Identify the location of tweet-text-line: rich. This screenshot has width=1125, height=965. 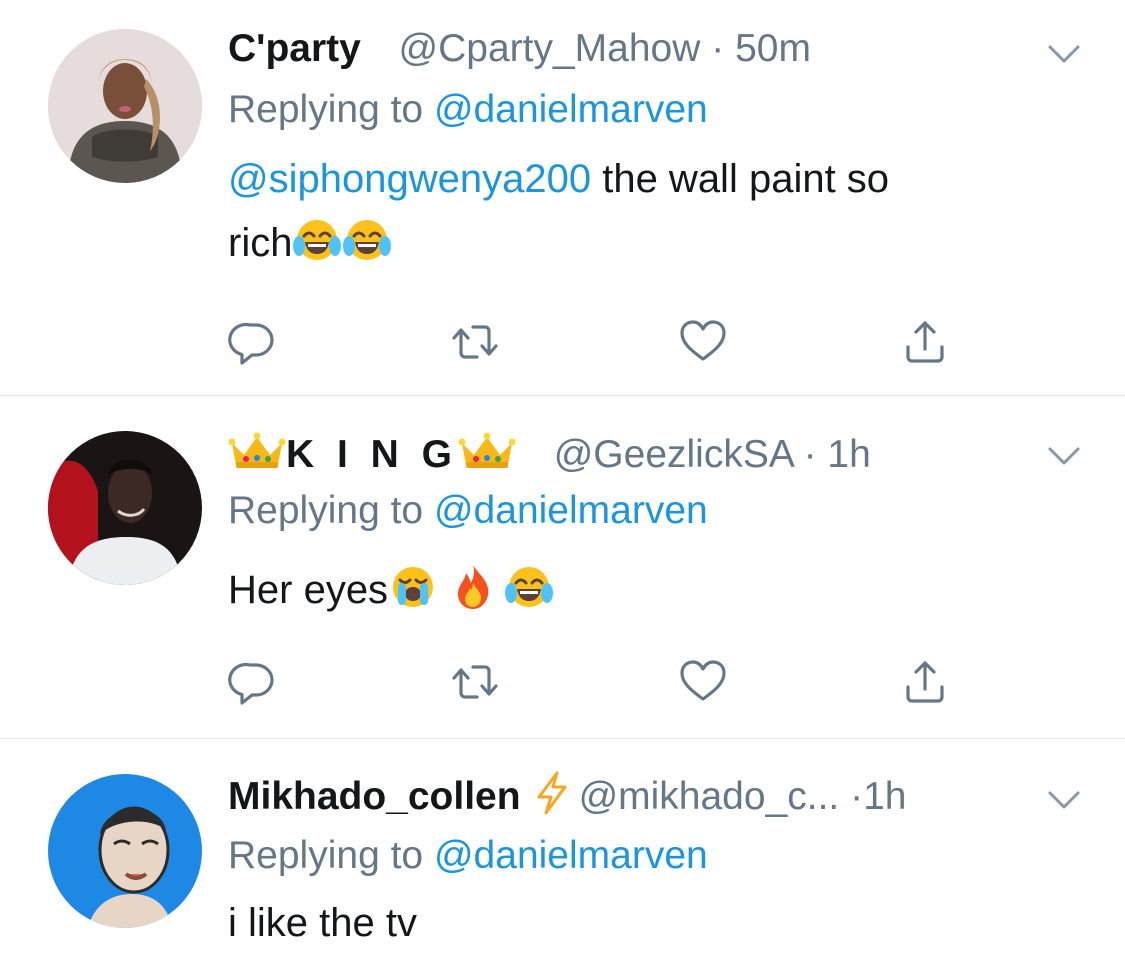
(558, 243).